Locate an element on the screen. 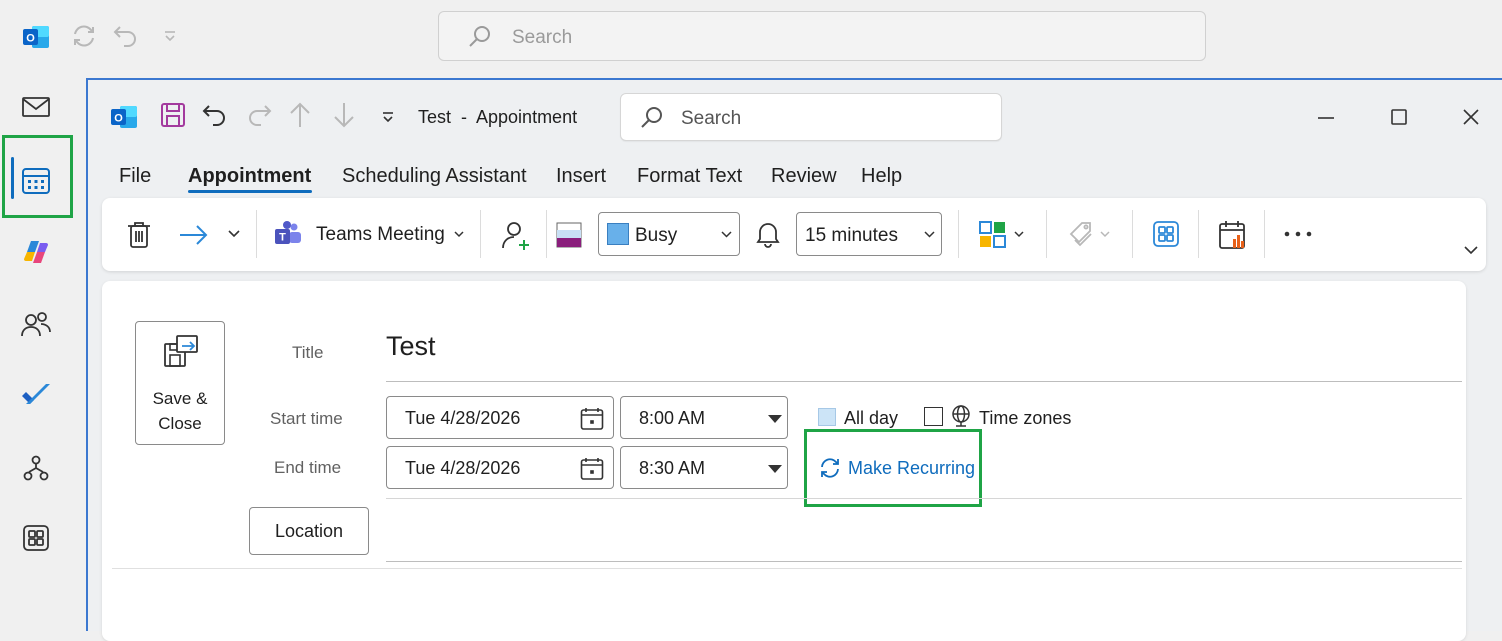  expand-ribbon-icon is located at coordinates (1471, 250).